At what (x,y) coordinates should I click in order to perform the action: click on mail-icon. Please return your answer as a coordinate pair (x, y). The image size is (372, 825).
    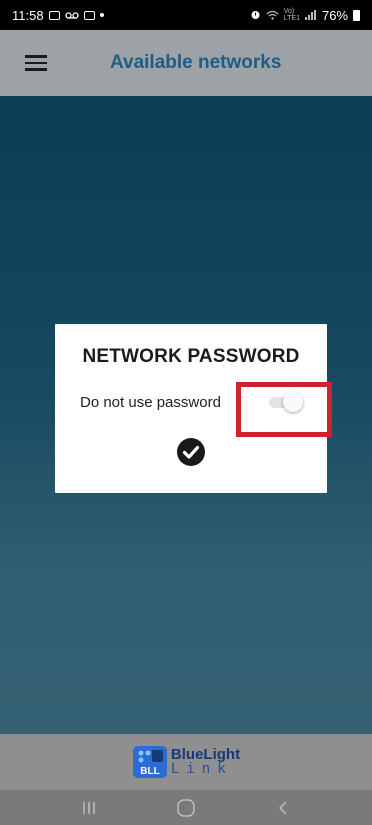
    Looking at the image, I should click on (89, 15).